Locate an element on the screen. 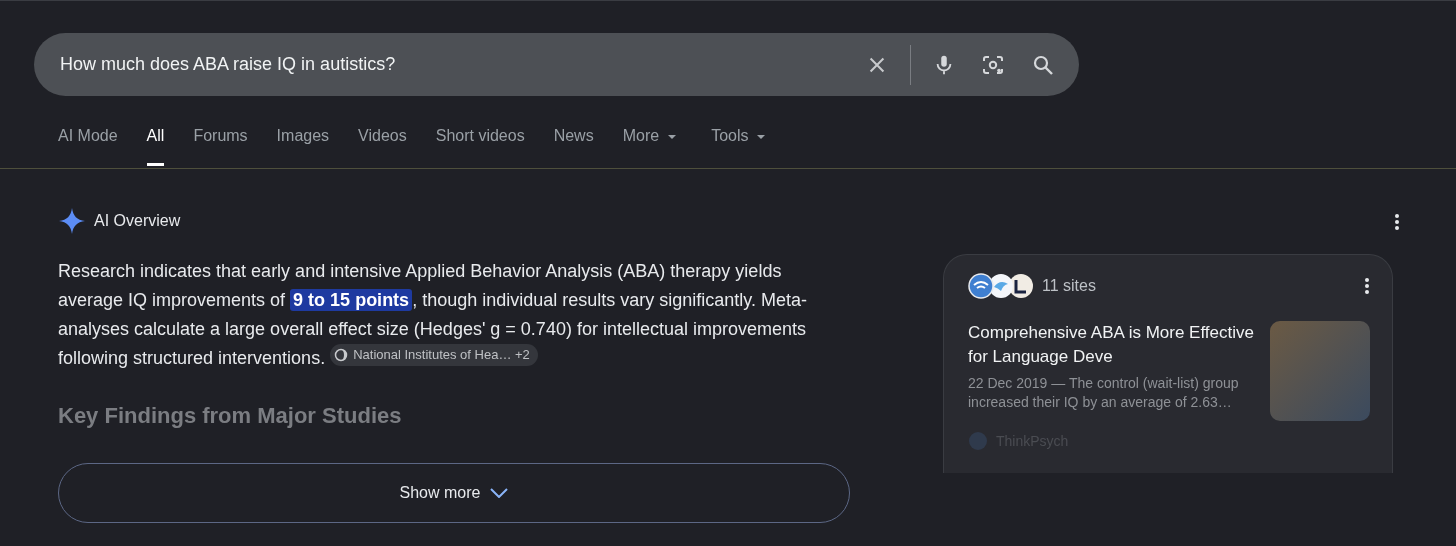 The width and height of the screenshot is (1456, 546). sites-count: 11 sites is located at coordinates (1069, 286).